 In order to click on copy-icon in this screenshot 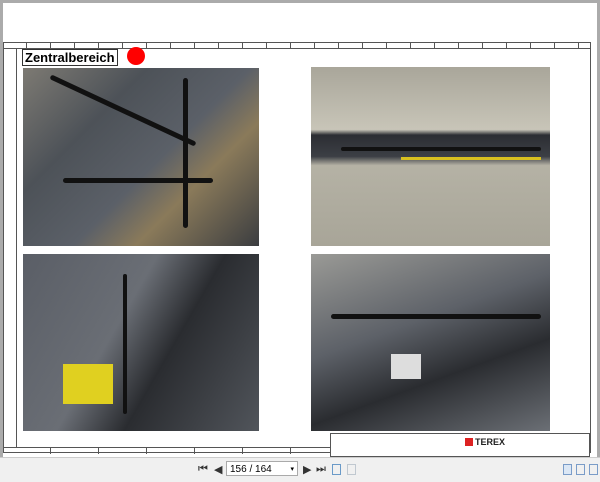, I will do `click(336, 469)`.